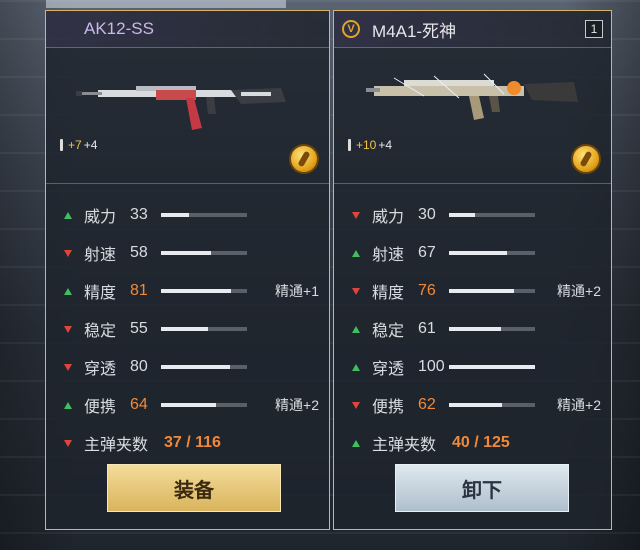 This screenshot has width=640, height=550. I want to click on unload-button: 卸下, so click(482, 488).